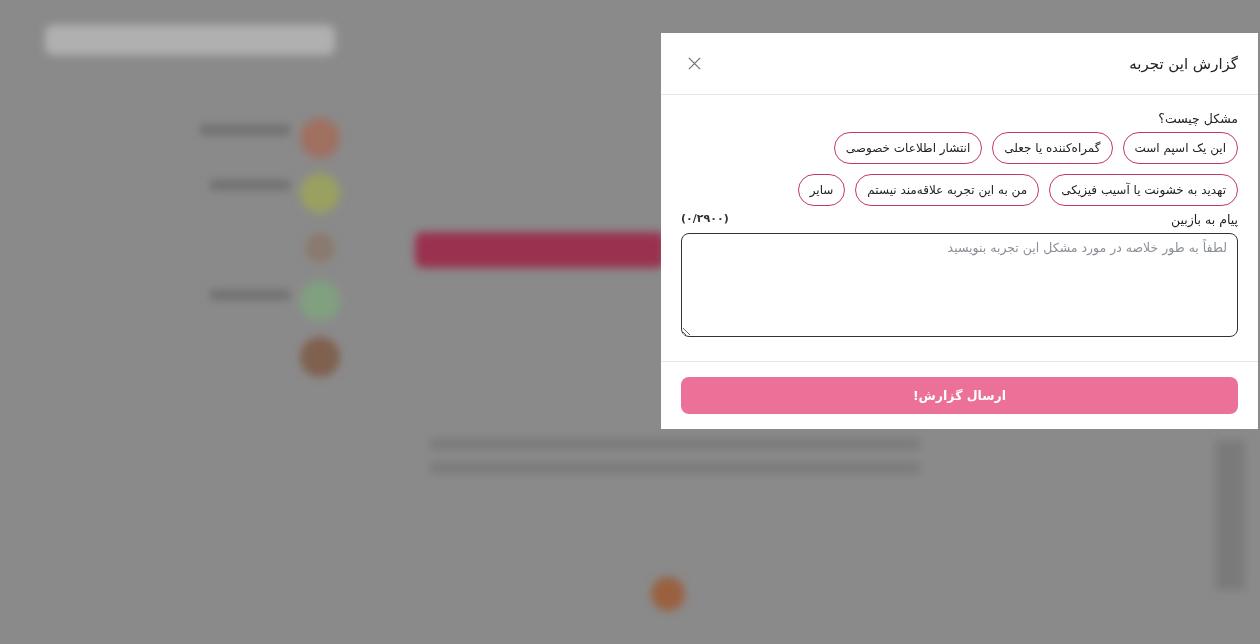 The image size is (1260, 644). I want to click on message-label: پیام به بازبین, so click(1204, 219).